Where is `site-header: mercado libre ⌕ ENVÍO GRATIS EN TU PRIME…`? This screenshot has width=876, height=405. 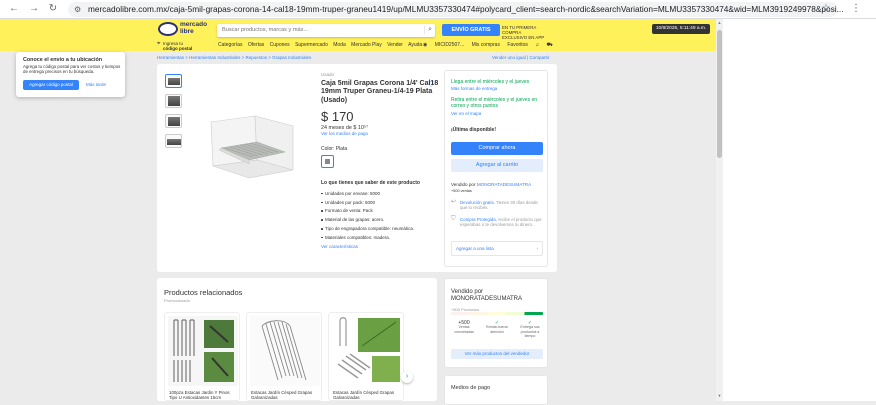 site-header: mercado libre ⌕ ENVÍO GRATIS EN TU PRIME… is located at coordinates (358, 35).